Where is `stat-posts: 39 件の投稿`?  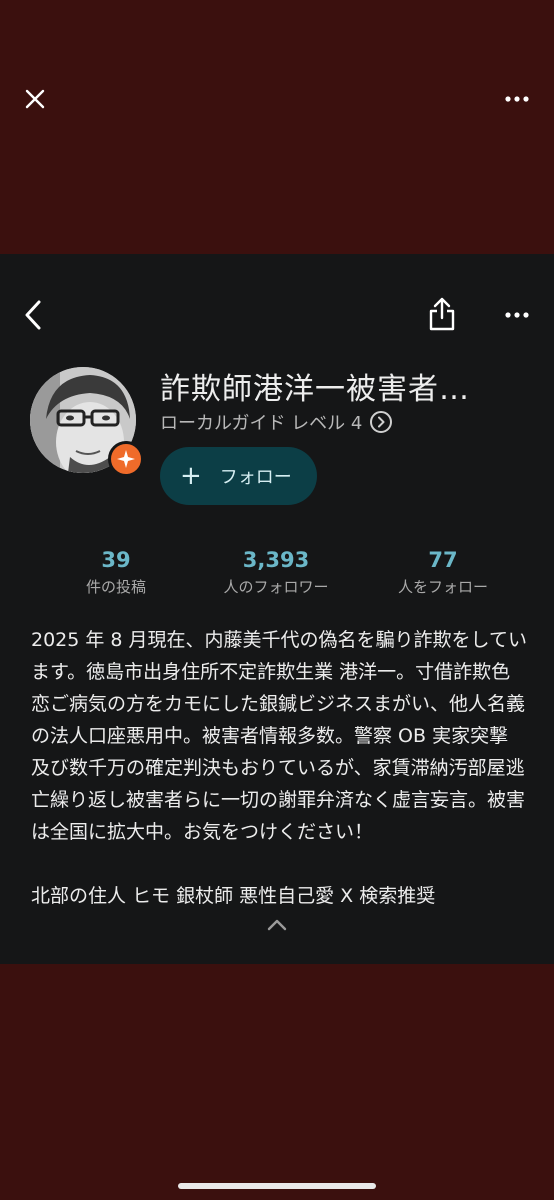 stat-posts: 39 件の投稿 is located at coordinates (116, 572).